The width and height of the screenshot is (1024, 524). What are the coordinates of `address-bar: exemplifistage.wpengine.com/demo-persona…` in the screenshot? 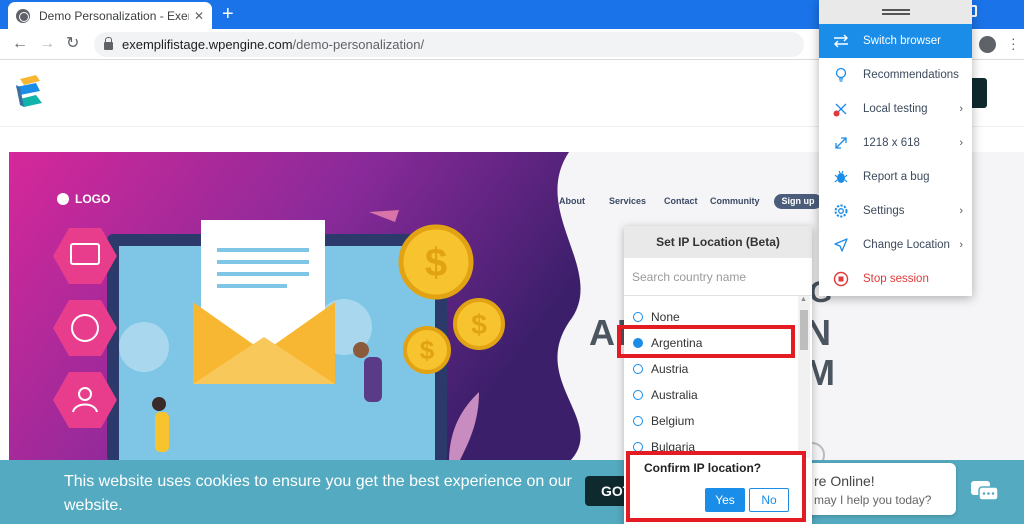 It's located at (449, 44).